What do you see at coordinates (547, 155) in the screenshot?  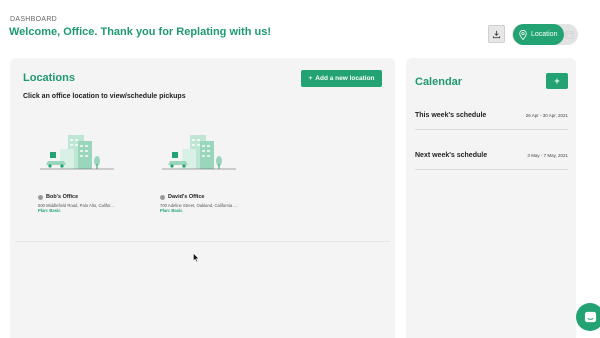 I see `schedule-dates: 3 May - 7 May, 2021` at bounding box center [547, 155].